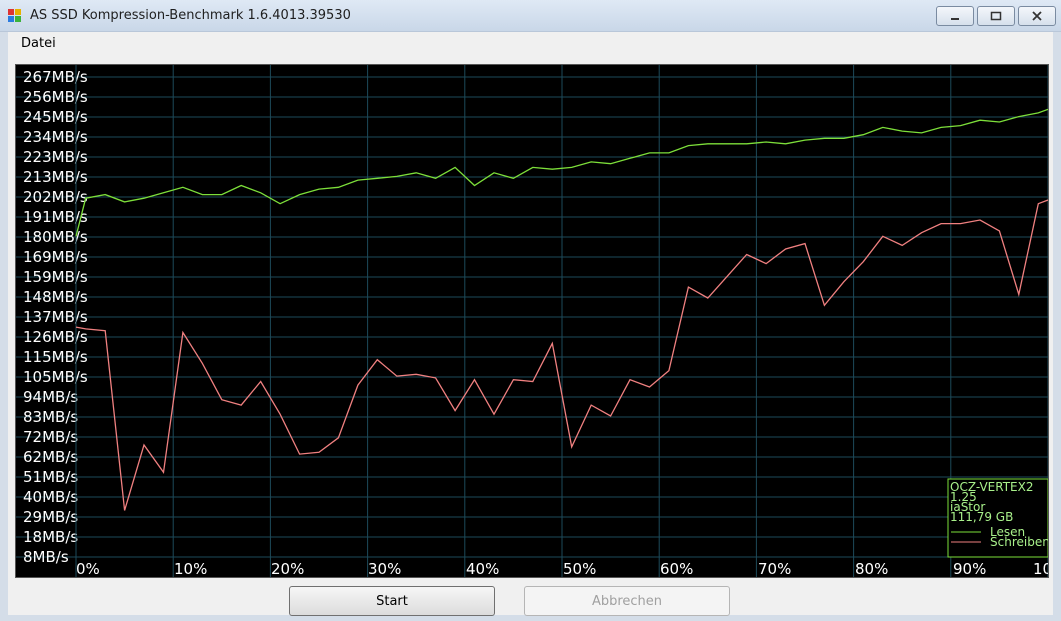 This screenshot has width=1061, height=621. Describe the element at coordinates (55, 117) in the screenshot. I see `y-tick-label: 245MB/s` at that location.